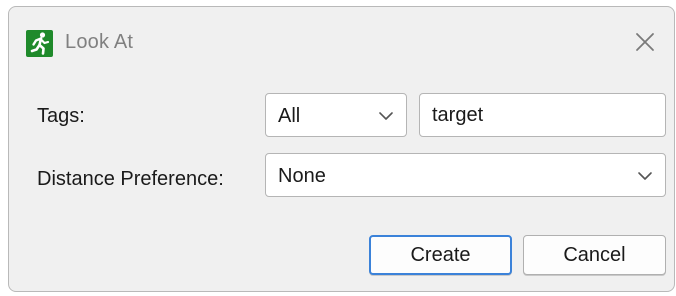 The height and width of the screenshot is (296, 676). Describe the element at coordinates (440, 255) in the screenshot. I see `create-button: Create` at that location.